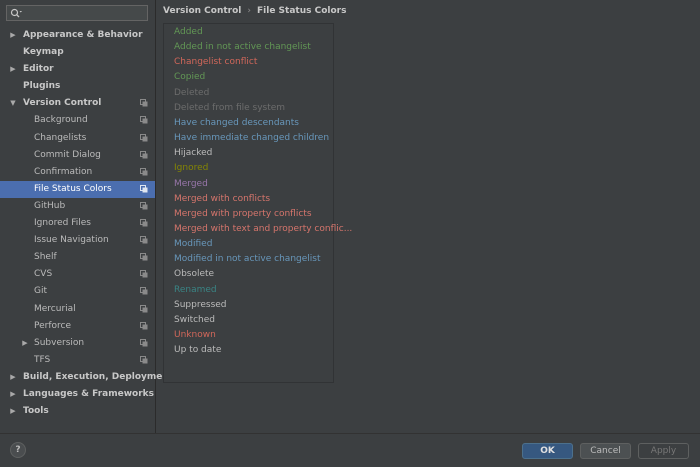 This screenshot has height=467, width=700. What do you see at coordinates (77, 326) in the screenshot?
I see `sidebar-item-perforce: Perforce` at bounding box center [77, 326].